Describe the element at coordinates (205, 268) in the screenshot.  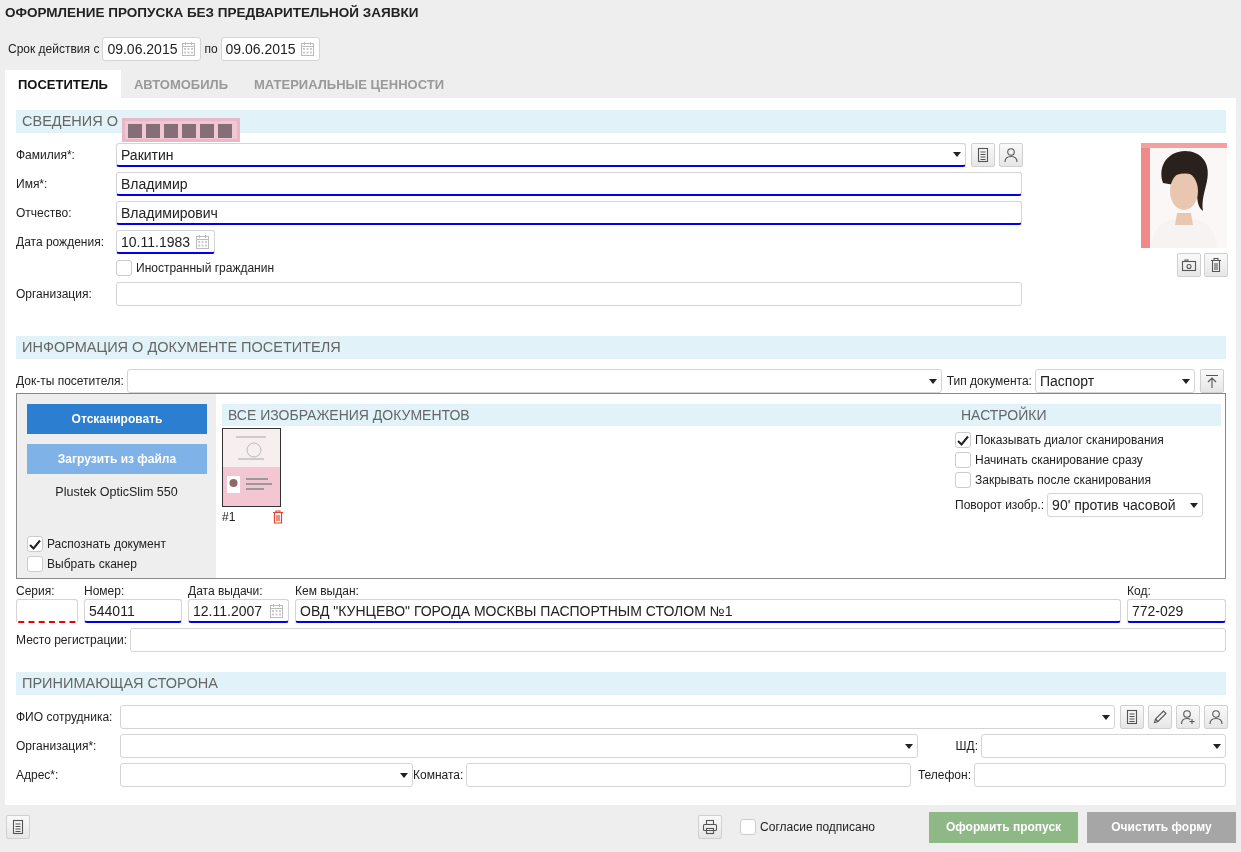
I see `checkbox-label: Иностранный гражданин` at that location.